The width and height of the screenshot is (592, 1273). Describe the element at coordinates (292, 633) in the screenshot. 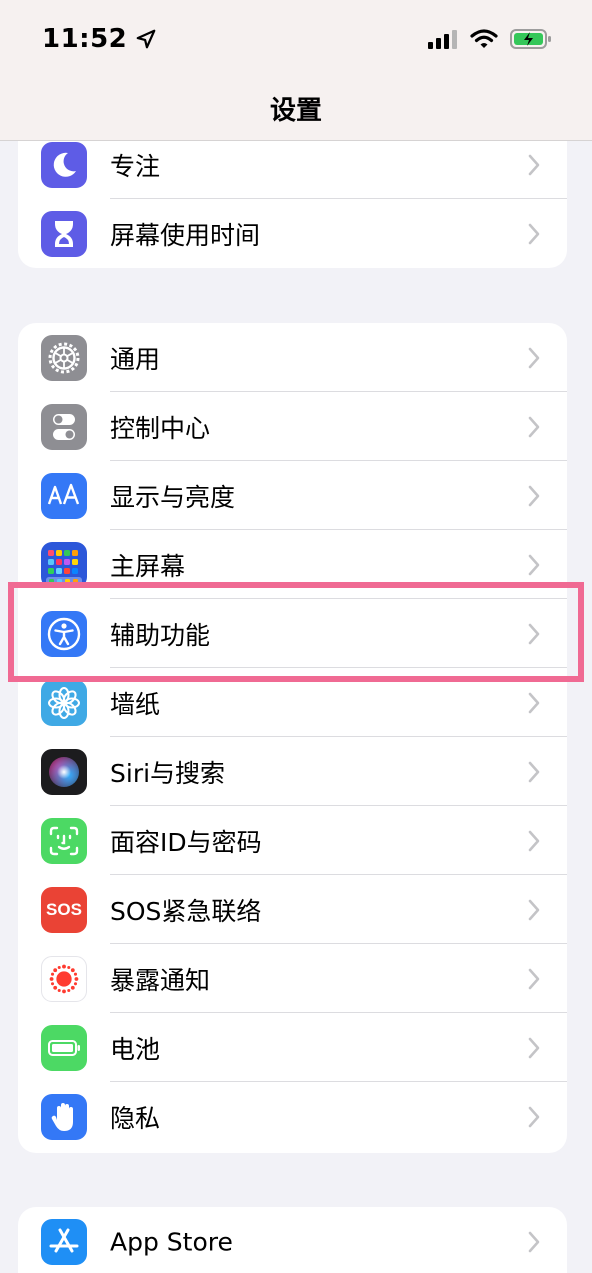

I see `settings-row-accessibility: 辅助功能` at that location.